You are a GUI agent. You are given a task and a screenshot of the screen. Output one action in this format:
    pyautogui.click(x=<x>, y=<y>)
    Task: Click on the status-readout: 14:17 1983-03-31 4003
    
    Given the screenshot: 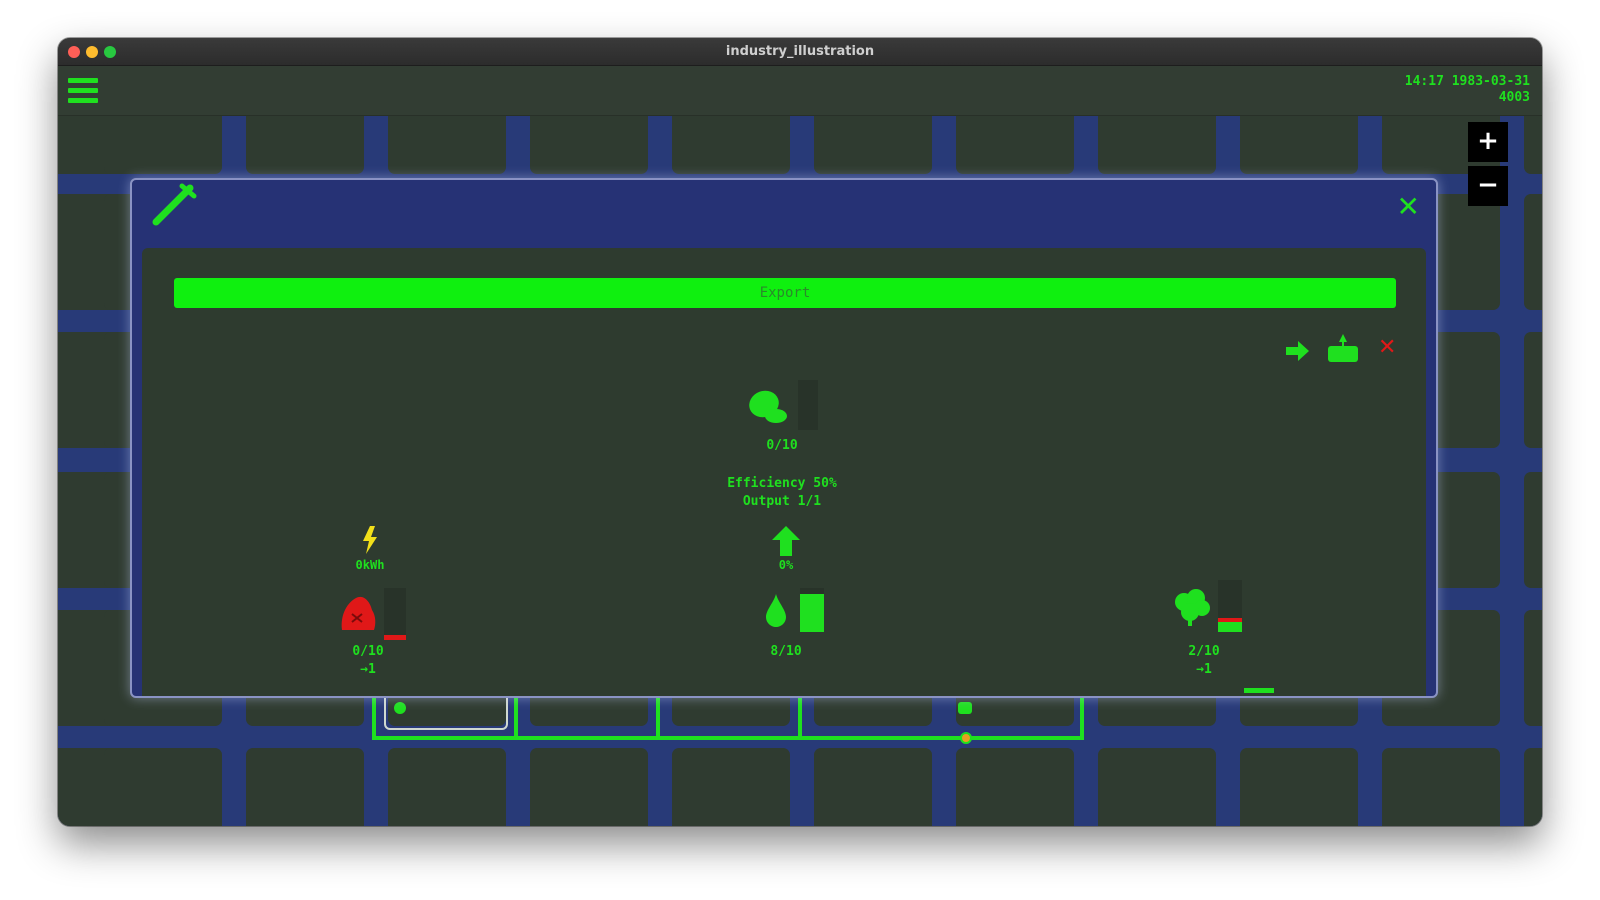 What is the action you would take?
    pyautogui.click(x=1467, y=90)
    